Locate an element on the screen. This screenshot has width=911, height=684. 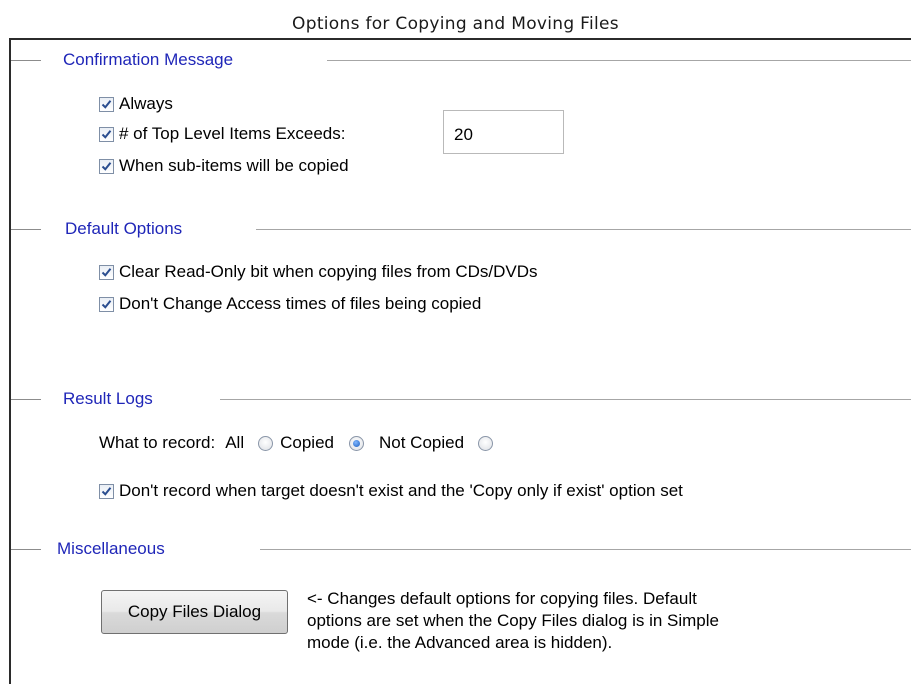
checkbox-subitems is located at coordinates (106, 166).